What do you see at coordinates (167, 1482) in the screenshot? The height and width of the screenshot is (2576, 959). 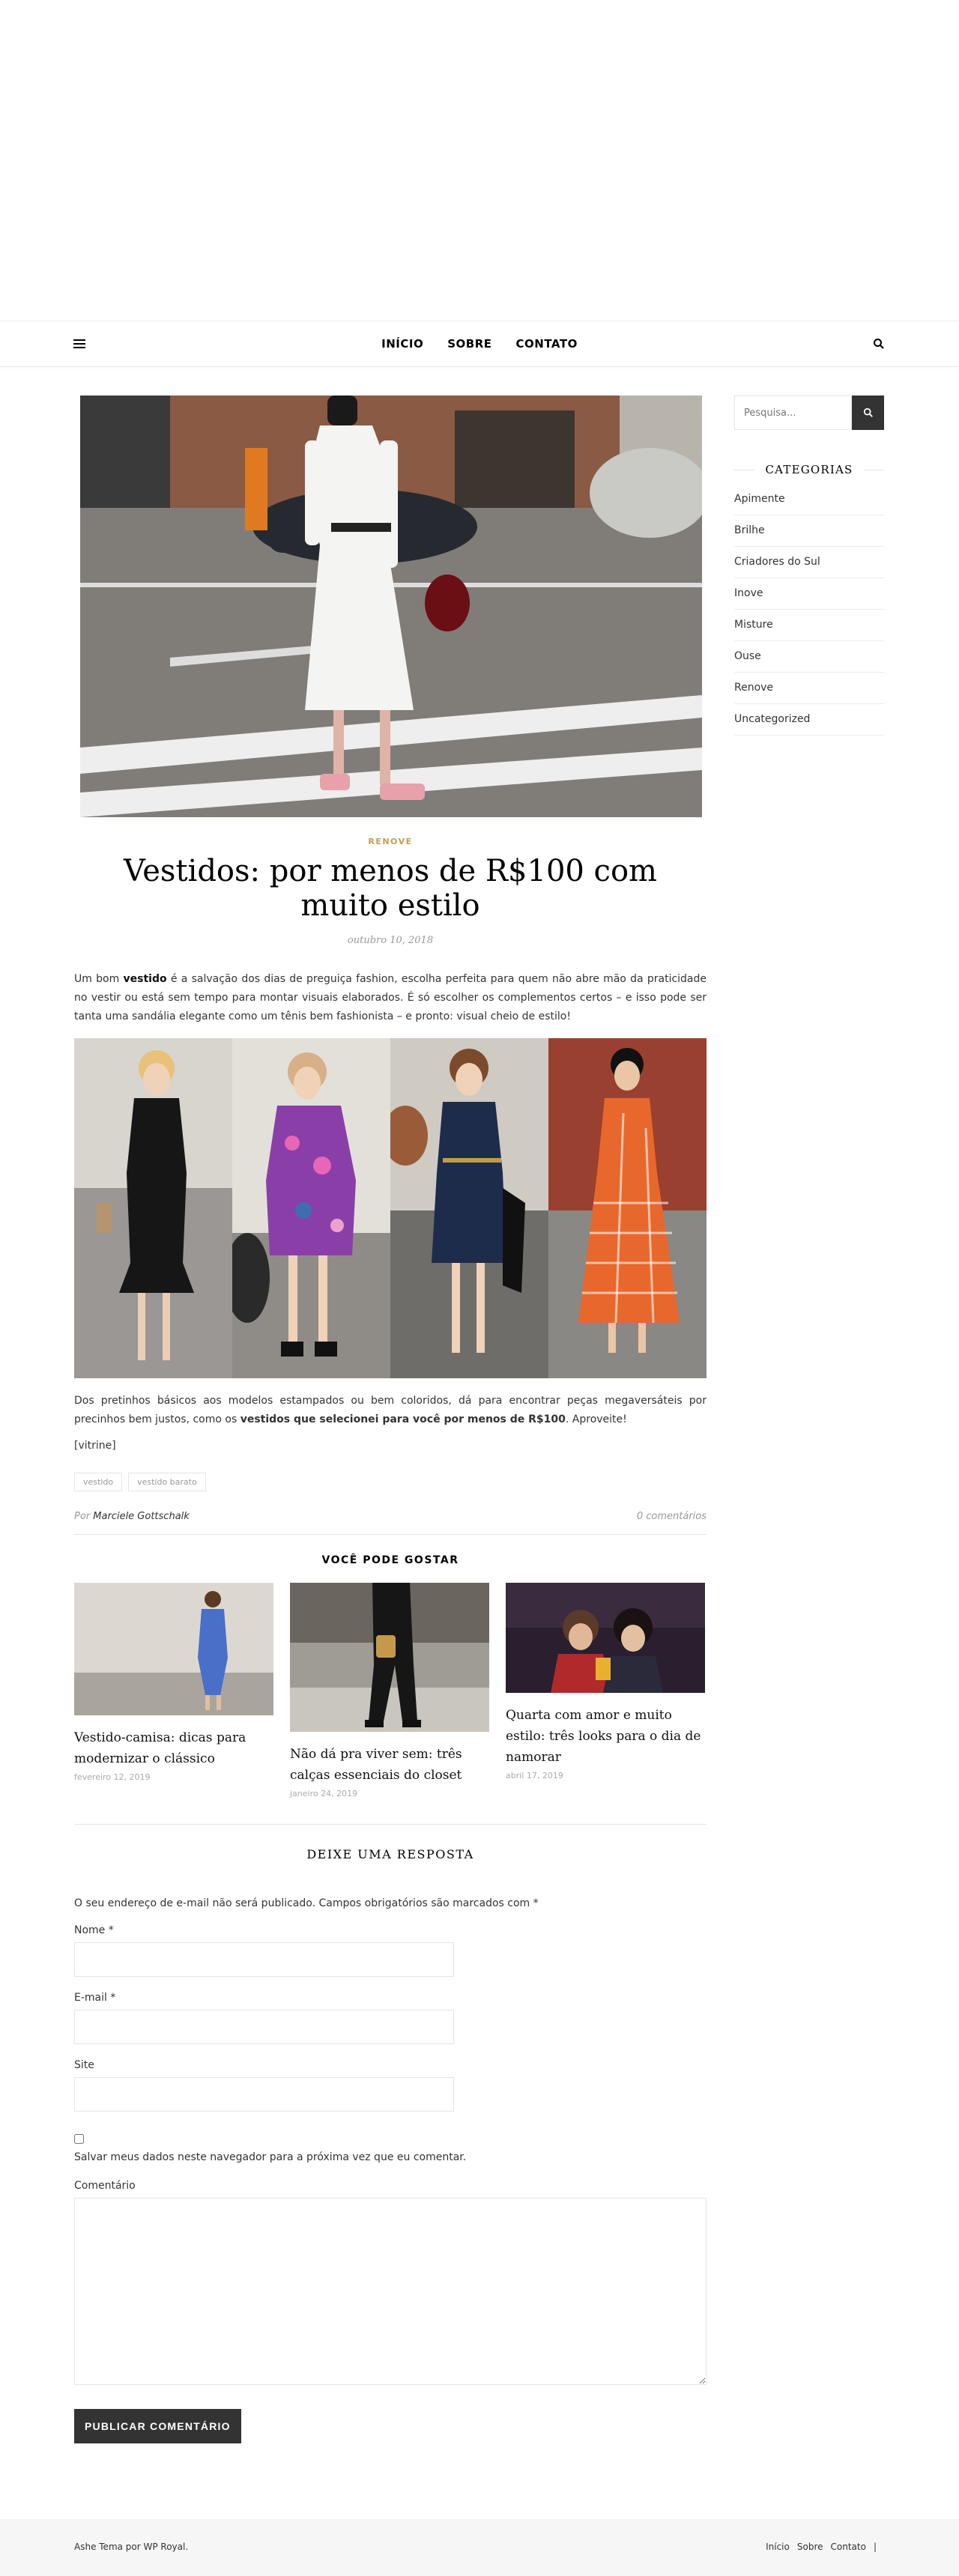 I see `tag-vestido-barato: vestido barato` at bounding box center [167, 1482].